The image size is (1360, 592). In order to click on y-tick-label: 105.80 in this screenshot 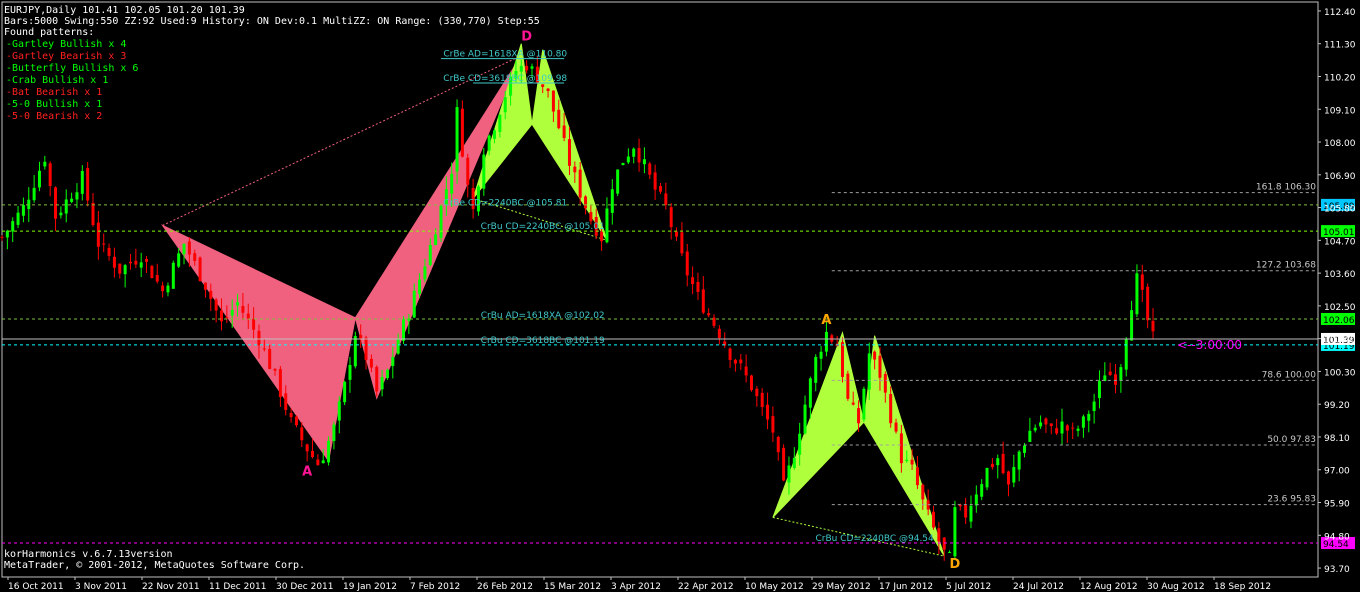, I will do `click(1340, 210)`.